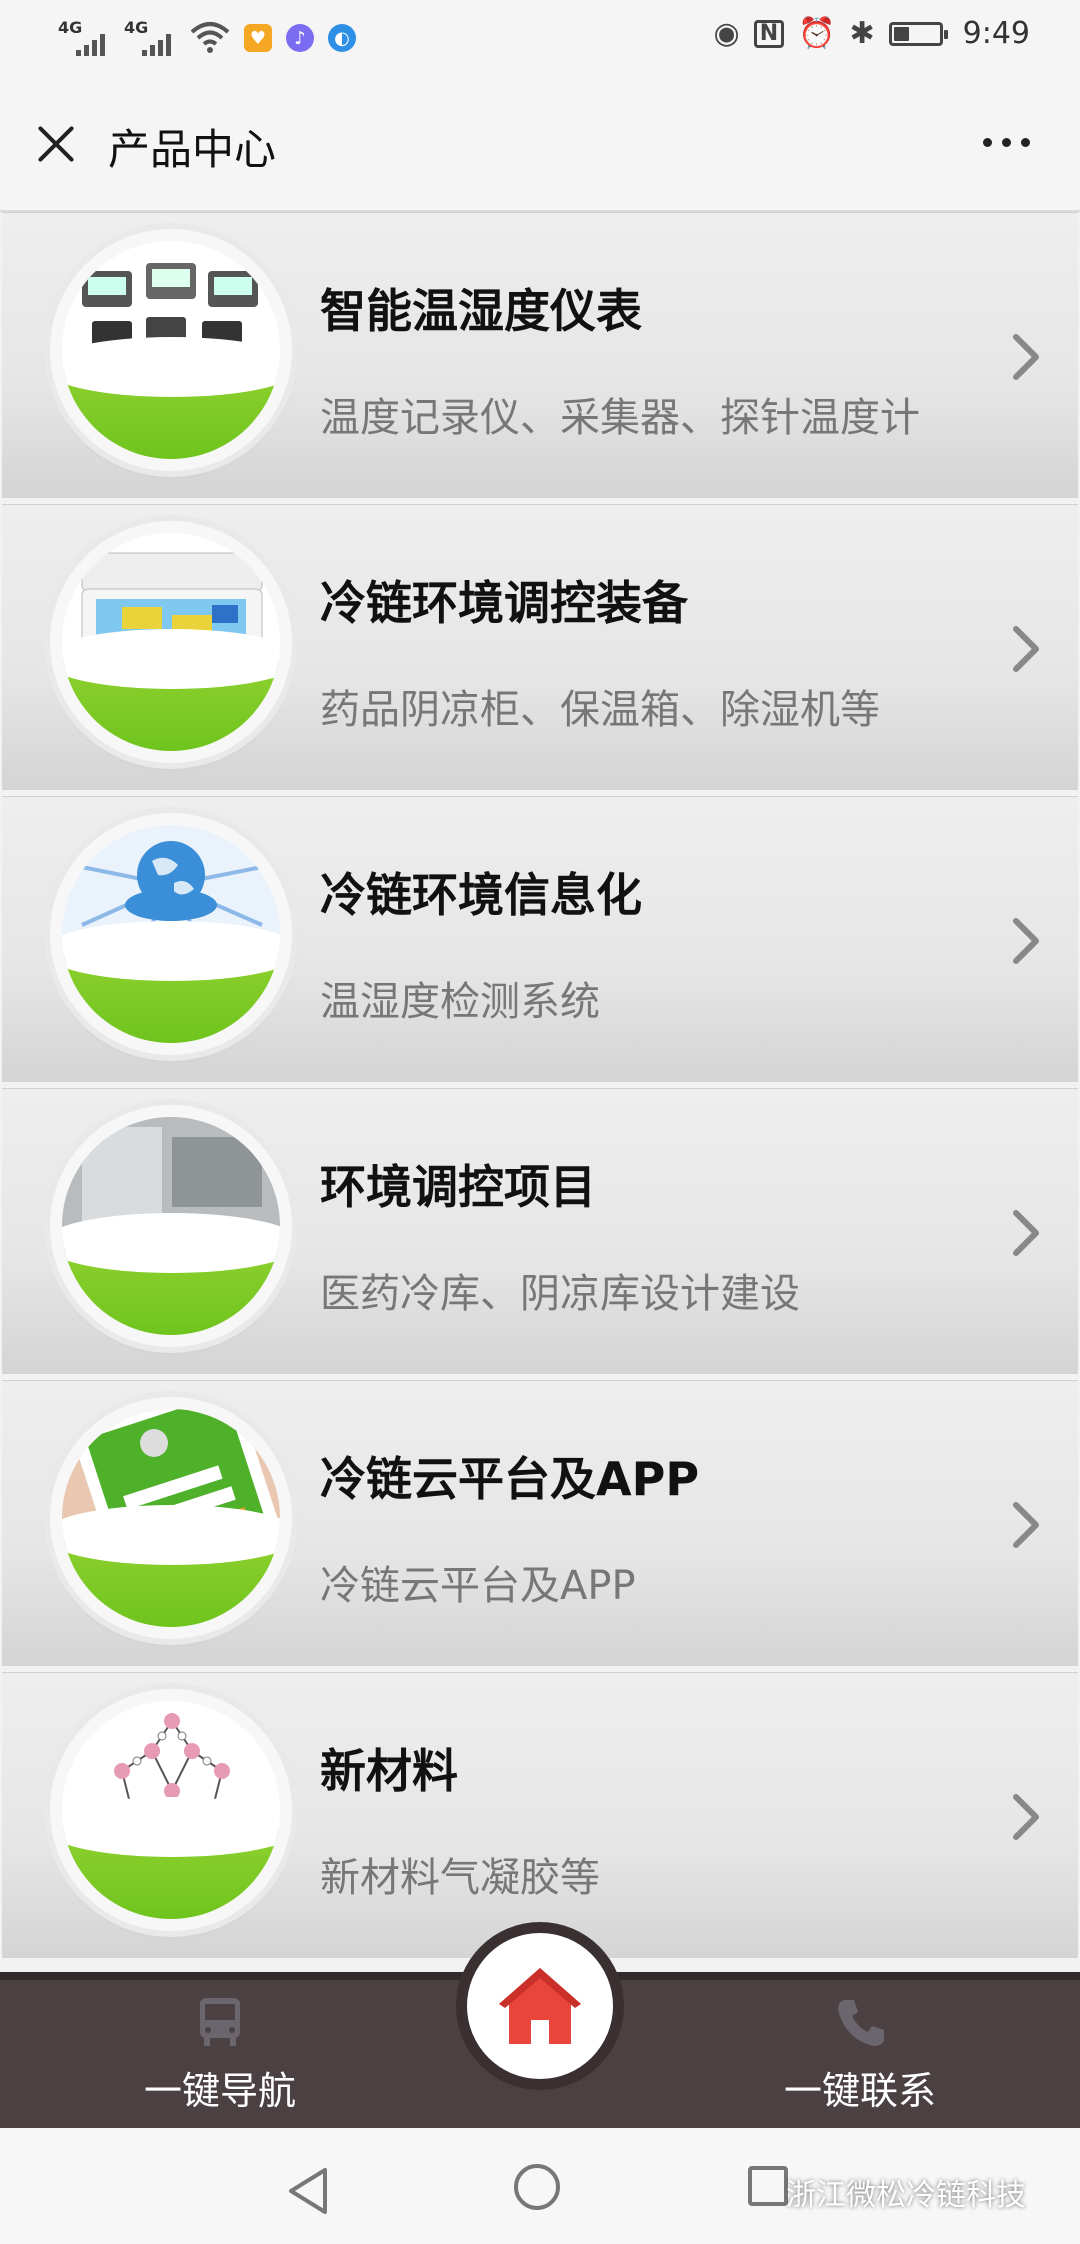 Image resolution: width=1080 pixels, height=2244 pixels. What do you see at coordinates (769, 33) in the screenshot?
I see `nfc-icon: N` at bounding box center [769, 33].